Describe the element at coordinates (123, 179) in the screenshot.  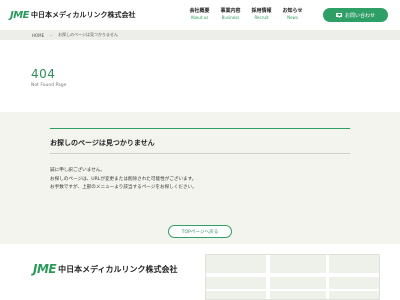
I see `error-message-line: お探しのページは、URLが変更または削除された可能性がございます。` at that location.